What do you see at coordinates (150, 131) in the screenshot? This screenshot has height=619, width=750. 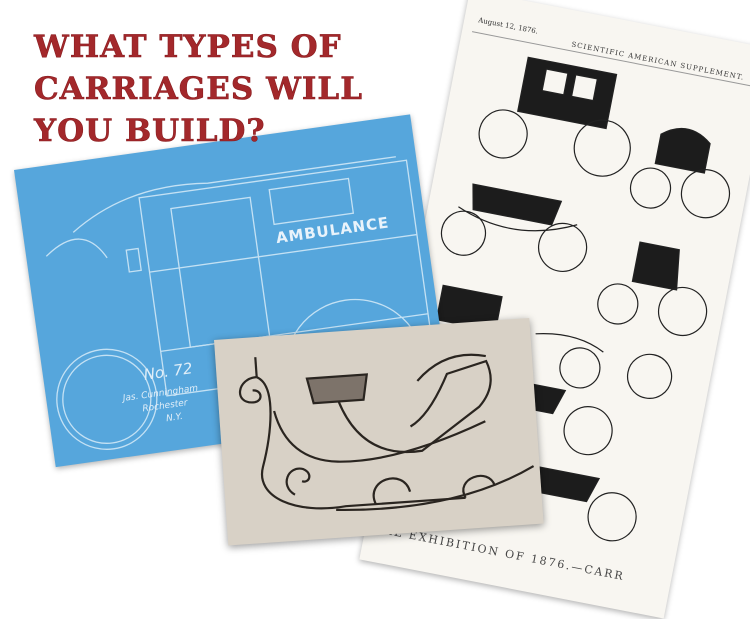 I see `title-line: you build?` at bounding box center [150, 131].